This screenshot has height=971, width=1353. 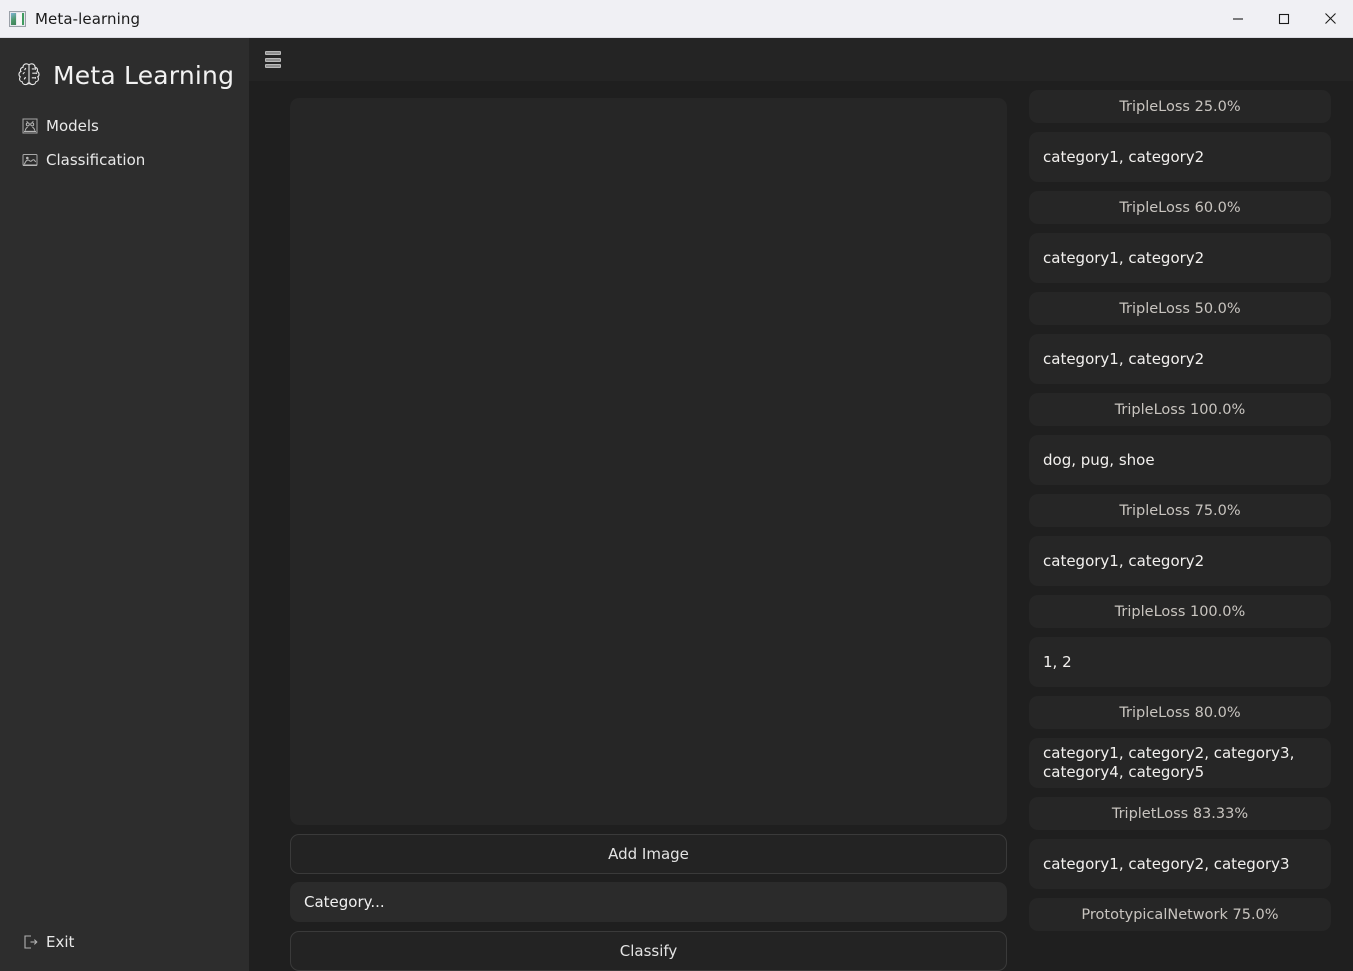 What do you see at coordinates (801, 59) in the screenshot?
I see `top-bar` at bounding box center [801, 59].